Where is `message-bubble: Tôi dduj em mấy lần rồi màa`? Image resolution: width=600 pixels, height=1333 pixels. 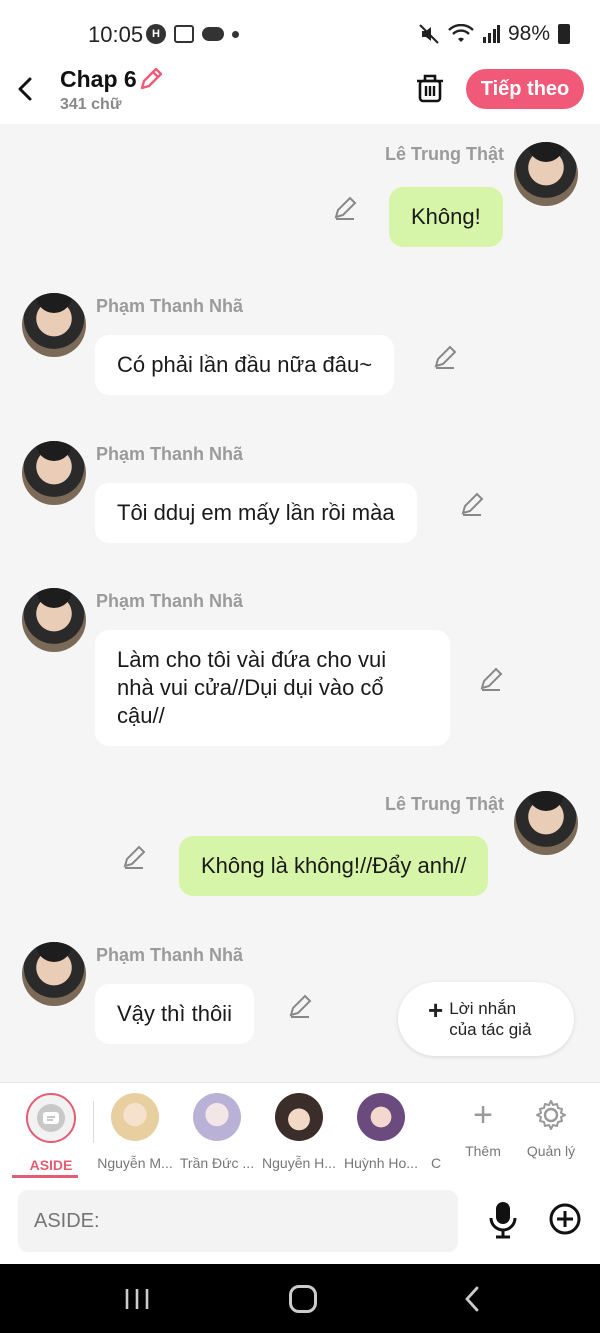 message-bubble: Tôi dduj em mấy lần rồi màa is located at coordinates (256, 513).